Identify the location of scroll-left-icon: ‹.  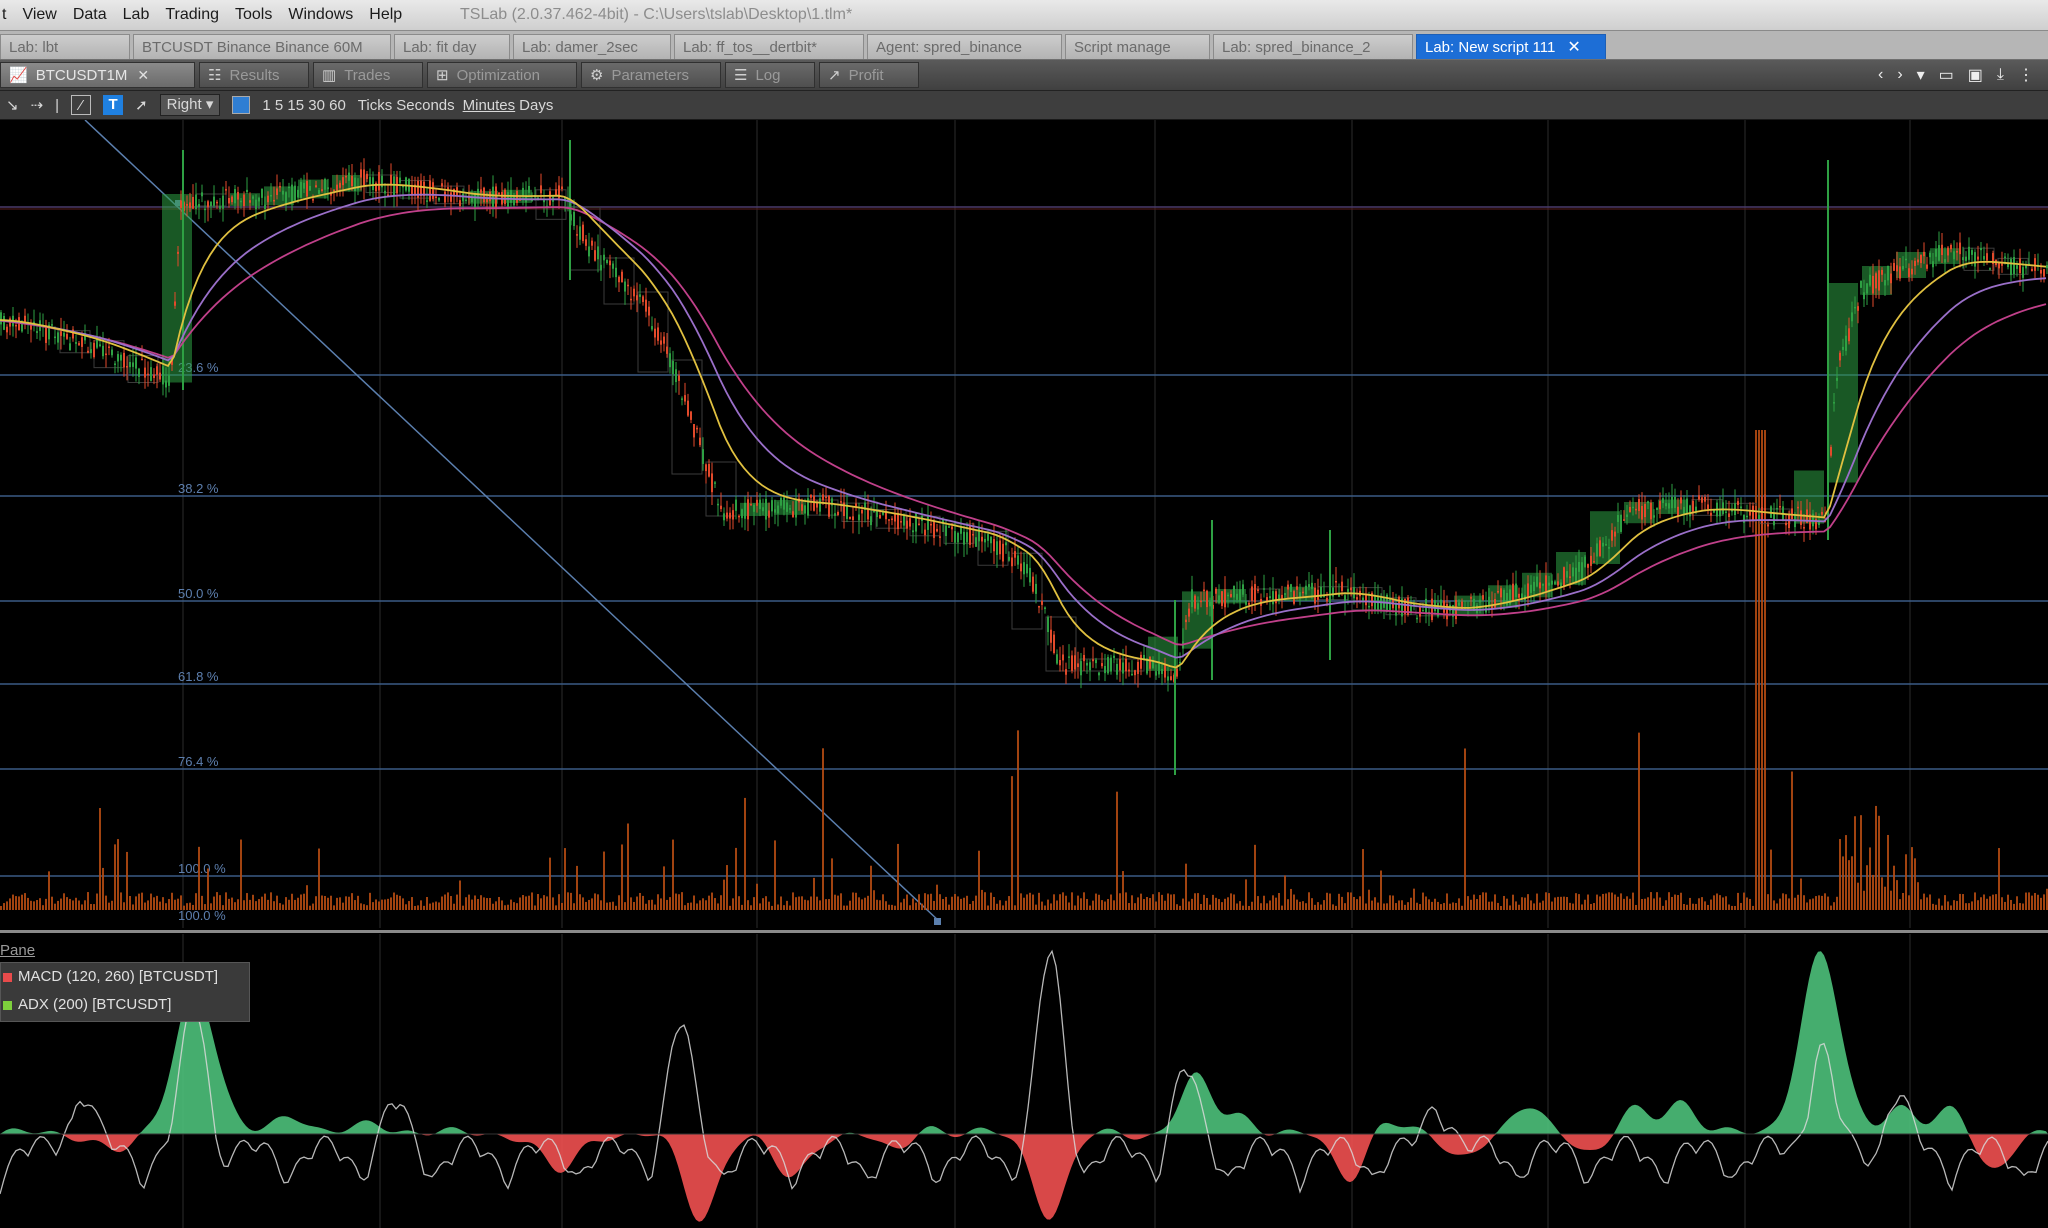
(1880, 75).